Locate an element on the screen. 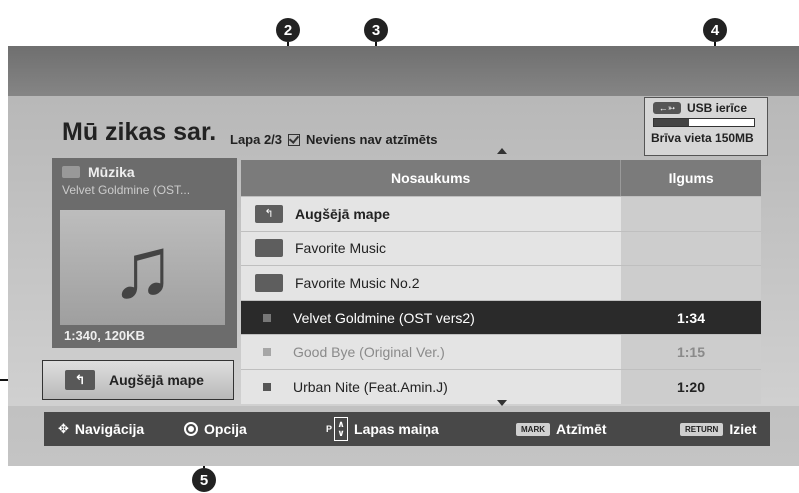 The image size is (799, 493). row-name-cell: Good Bye (Original Ver.) is located at coordinates (431, 352).